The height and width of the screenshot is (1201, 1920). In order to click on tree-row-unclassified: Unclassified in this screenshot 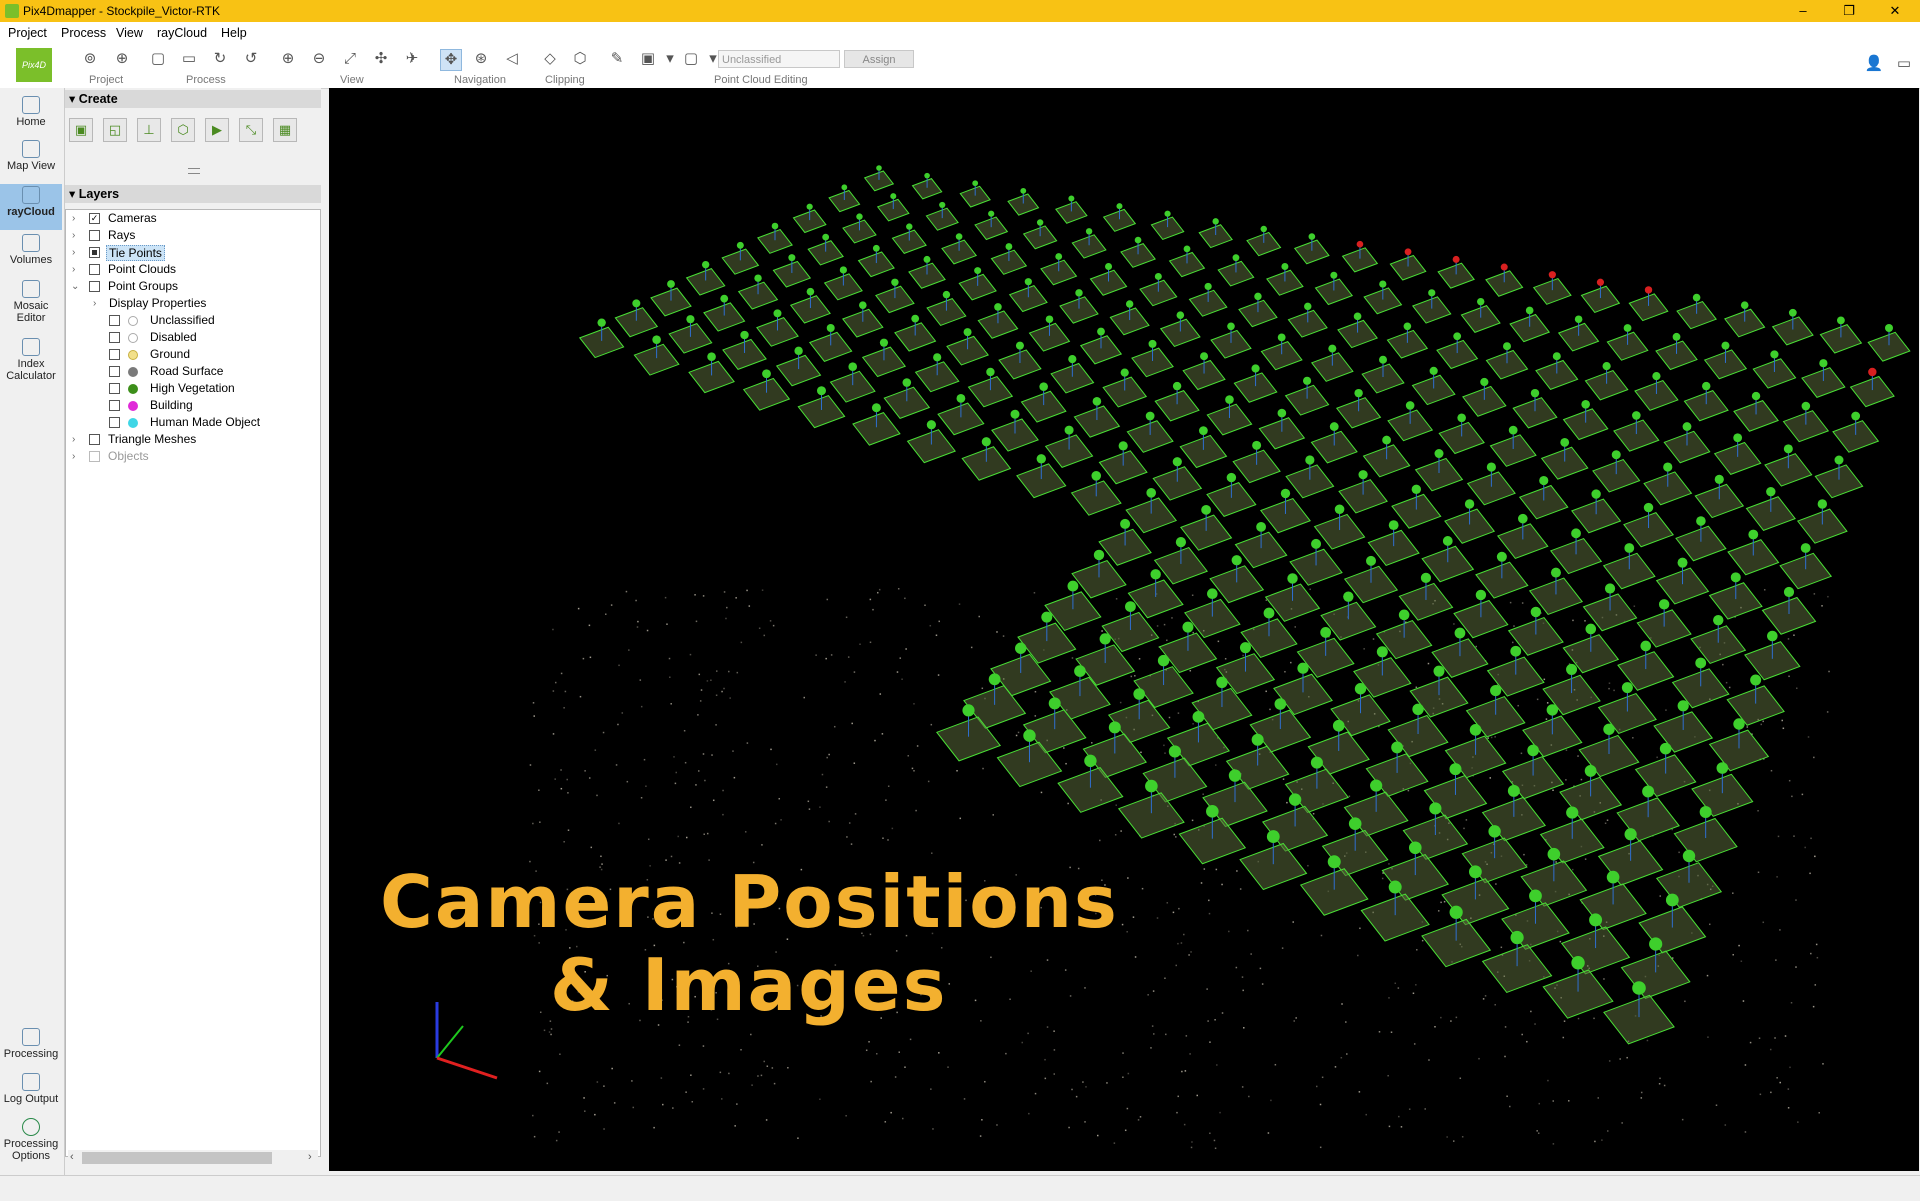, I will do `click(193, 320)`.